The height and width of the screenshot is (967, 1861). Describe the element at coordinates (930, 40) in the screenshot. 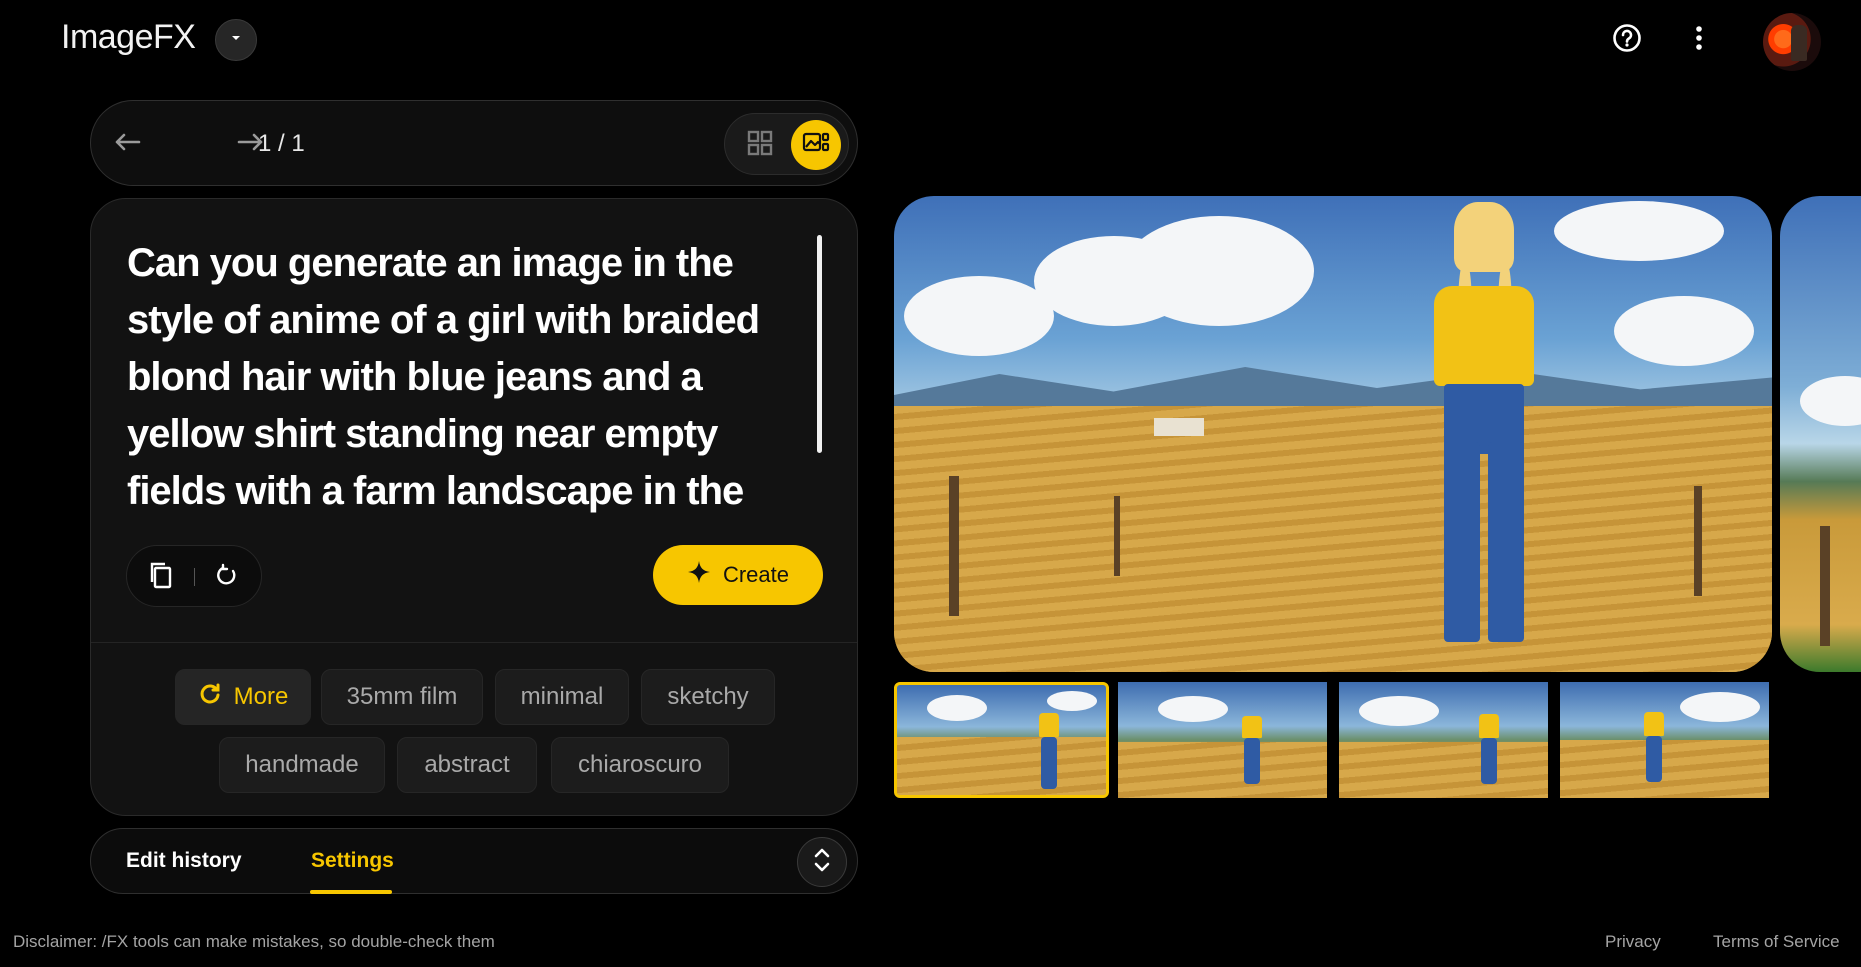

I see `top-bar: ImageFX` at that location.